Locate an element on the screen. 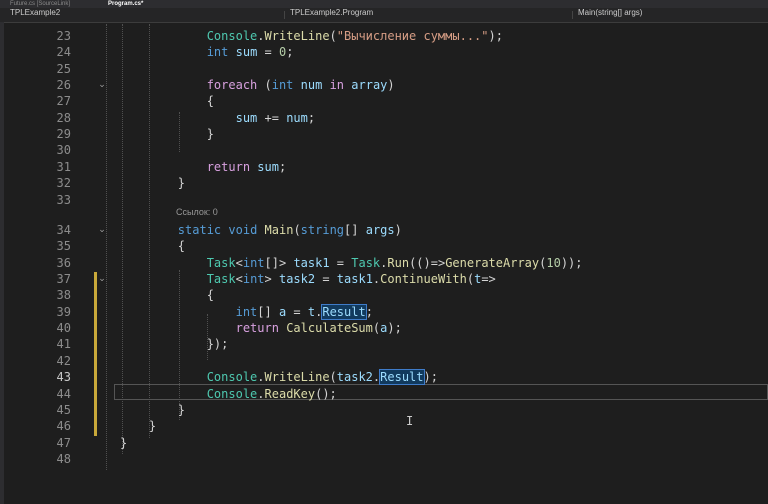 The image size is (768, 504). class-dropdown: TPLExample2.Program is located at coordinates (331, 15).